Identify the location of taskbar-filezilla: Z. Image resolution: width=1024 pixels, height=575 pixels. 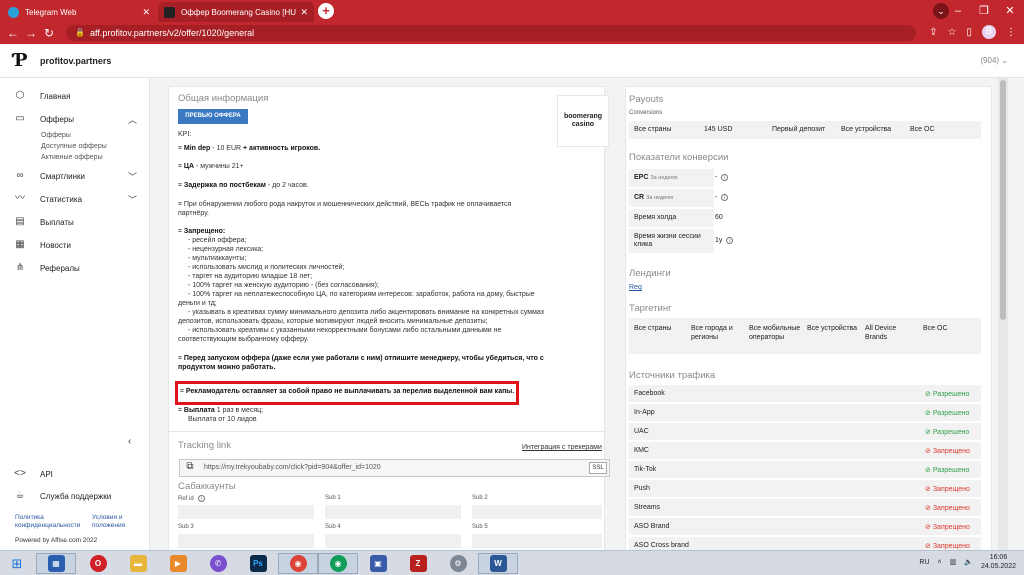
(418, 563).